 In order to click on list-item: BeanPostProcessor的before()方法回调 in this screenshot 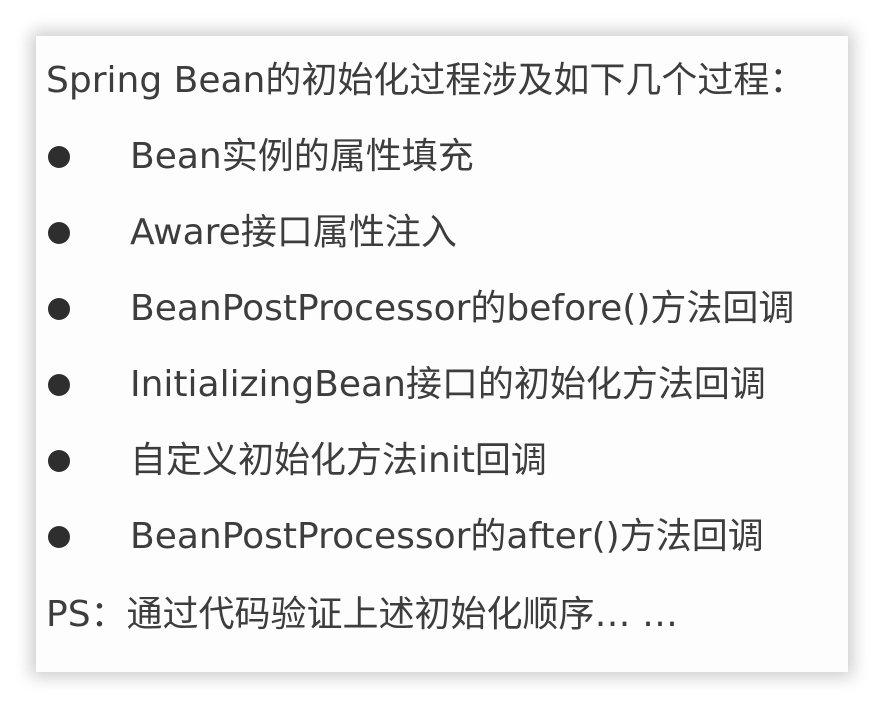, I will do `click(442, 309)`.